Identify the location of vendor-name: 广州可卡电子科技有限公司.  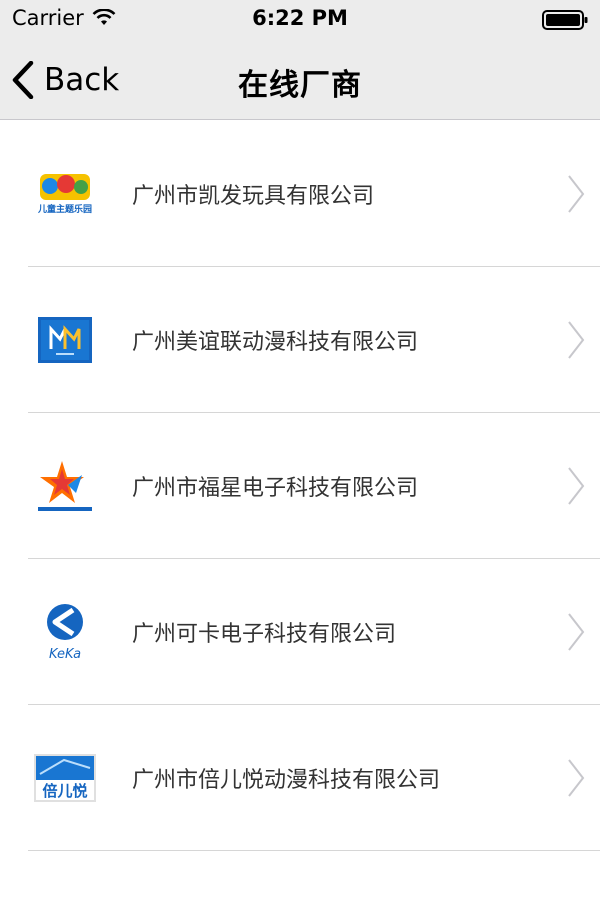
(264, 634).